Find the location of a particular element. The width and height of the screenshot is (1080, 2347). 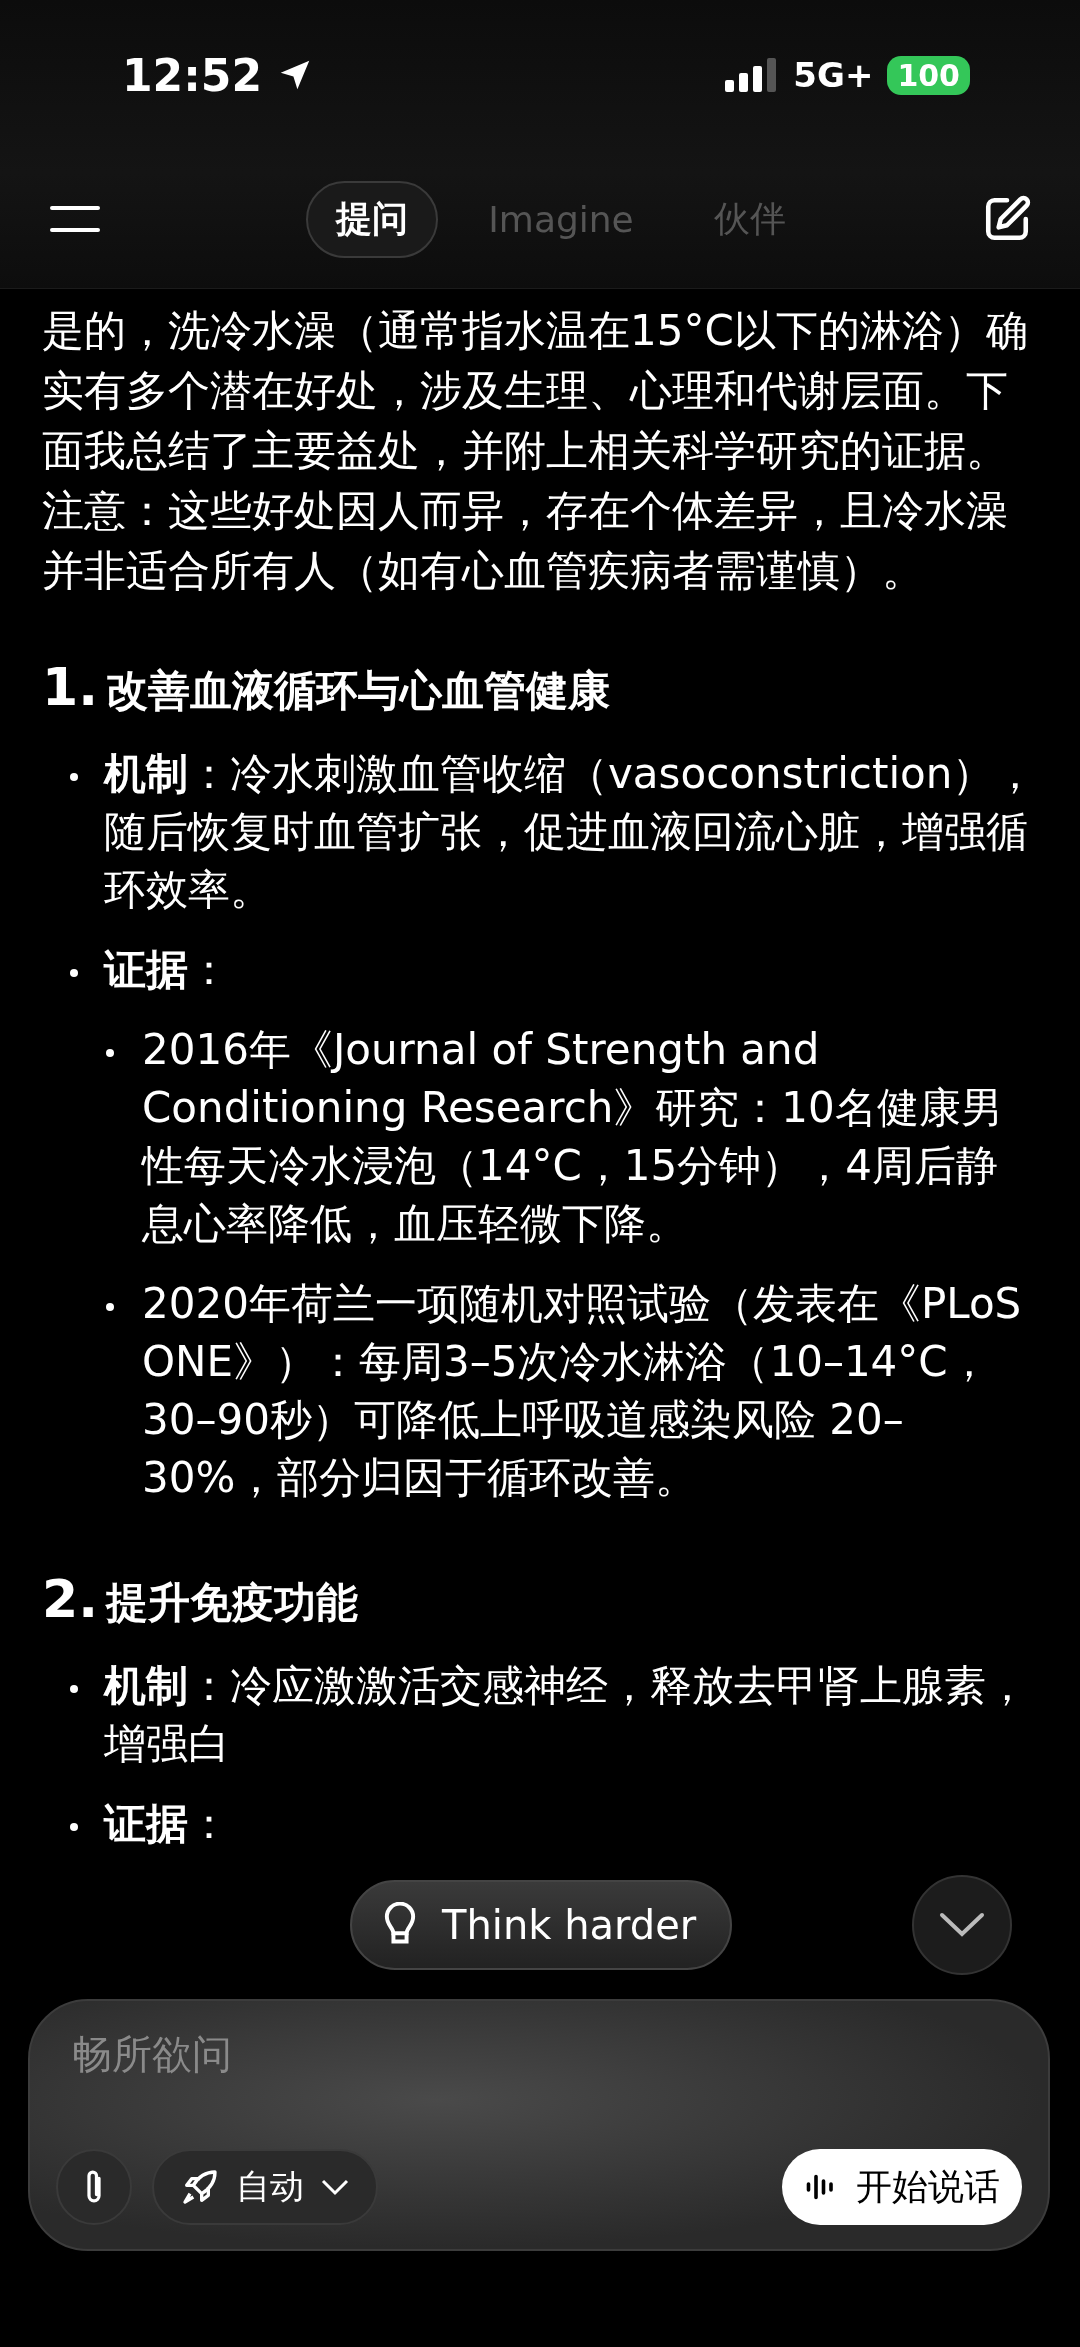

section-number: 2. is located at coordinates (70, 1599).